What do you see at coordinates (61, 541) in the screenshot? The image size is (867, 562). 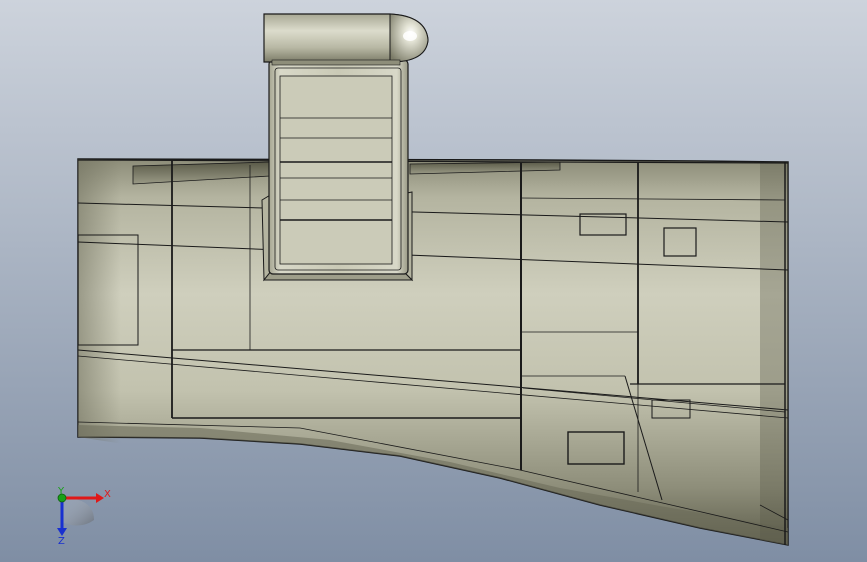 I see `z-axis-label: Z` at bounding box center [61, 541].